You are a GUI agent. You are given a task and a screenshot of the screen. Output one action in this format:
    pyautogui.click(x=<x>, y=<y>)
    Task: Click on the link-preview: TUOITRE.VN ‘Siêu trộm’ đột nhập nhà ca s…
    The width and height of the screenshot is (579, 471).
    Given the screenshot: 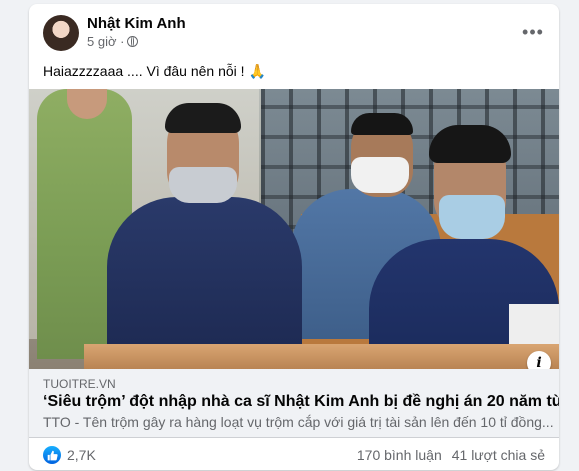 What is the action you would take?
    pyautogui.click(x=294, y=403)
    